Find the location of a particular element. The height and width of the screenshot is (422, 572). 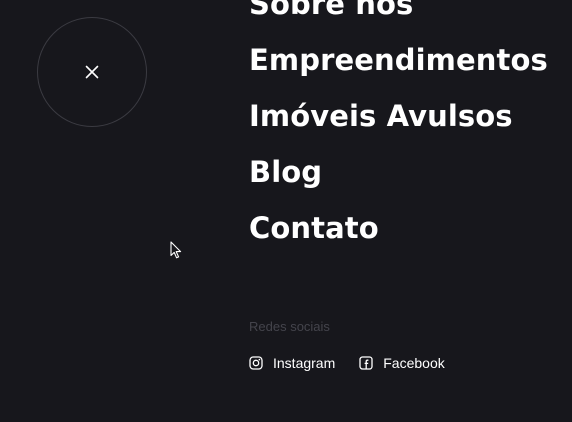

nav-item-imoveis-avulsos: Imóveis Avulsos is located at coordinates (398, 116).